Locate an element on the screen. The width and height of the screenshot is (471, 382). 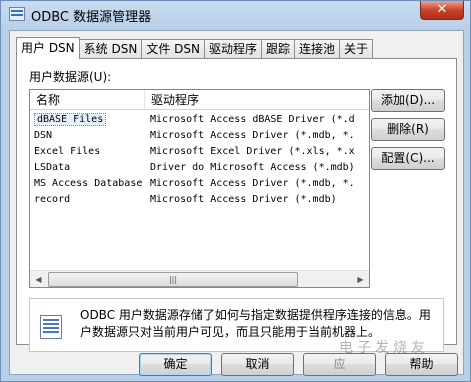
close-button: ✕ is located at coordinates (442, 10).